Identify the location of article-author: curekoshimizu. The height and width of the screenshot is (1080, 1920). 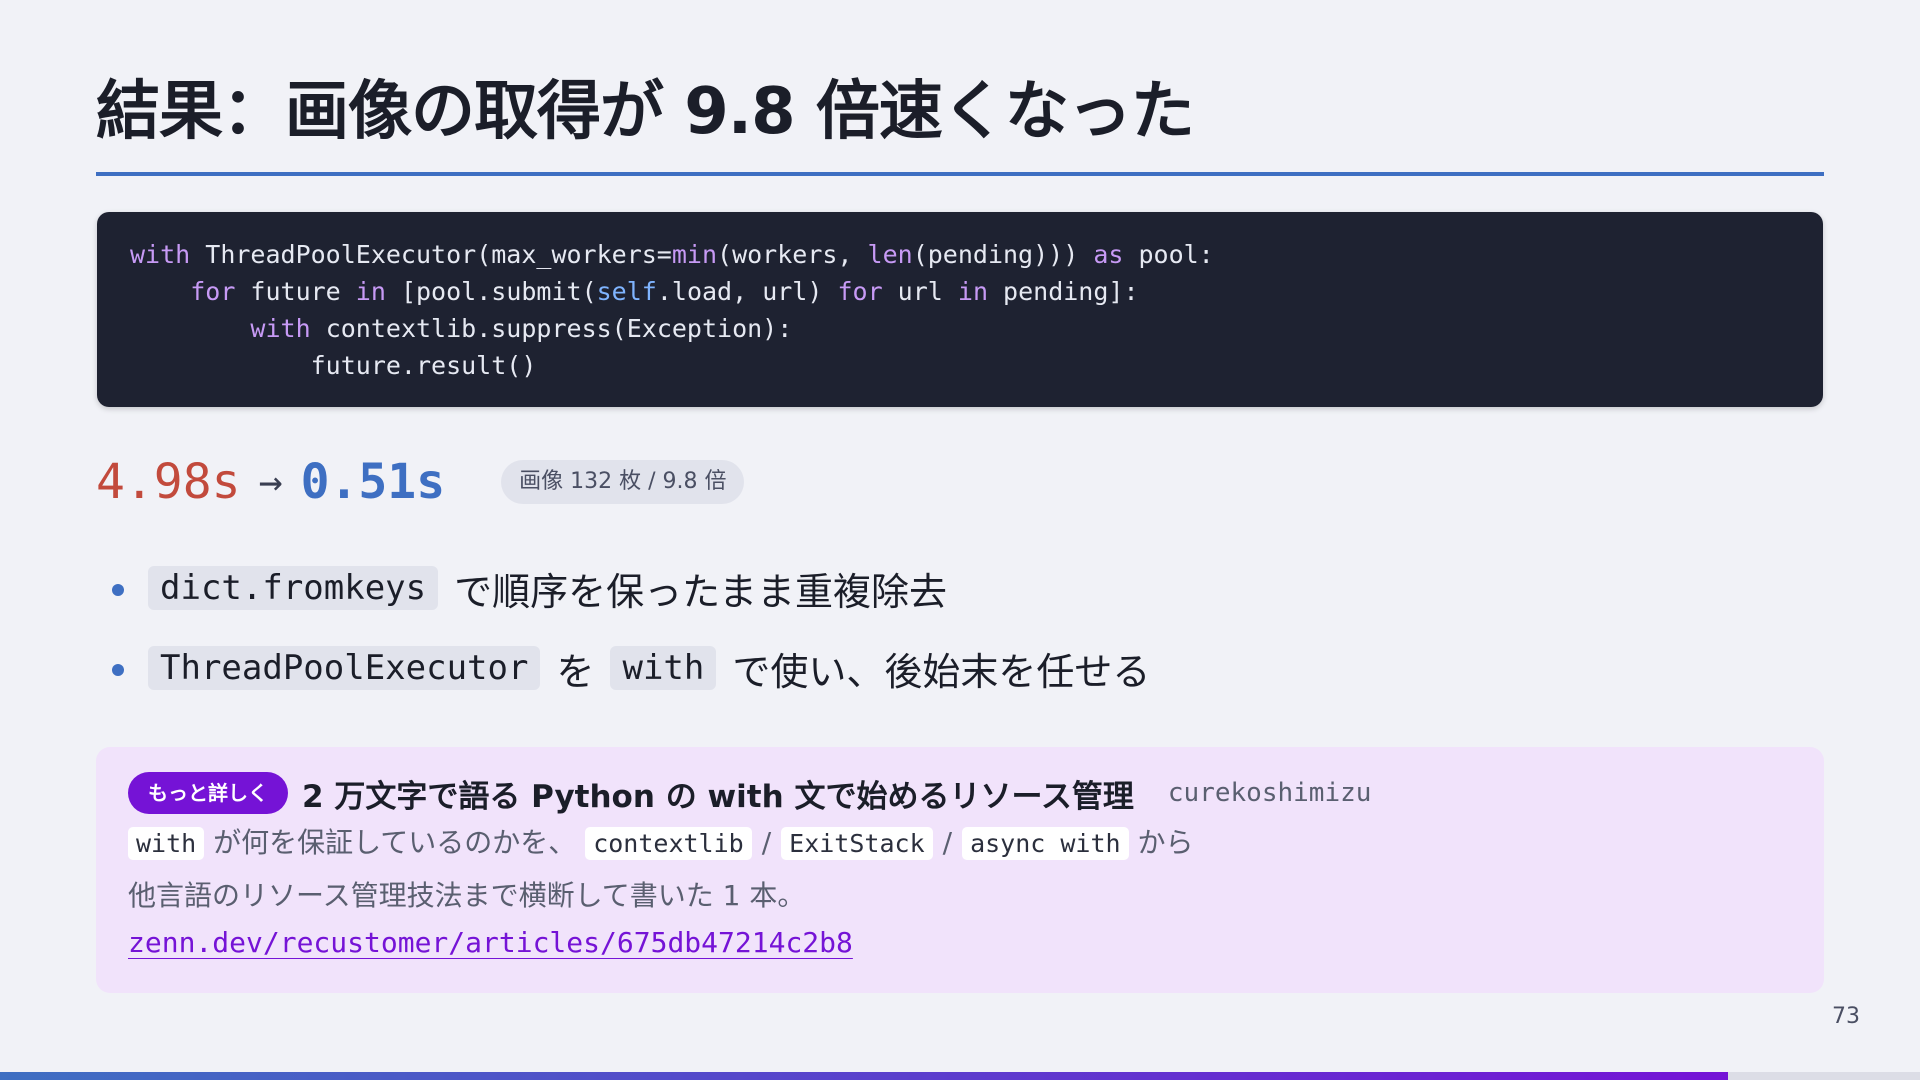
(1269, 793).